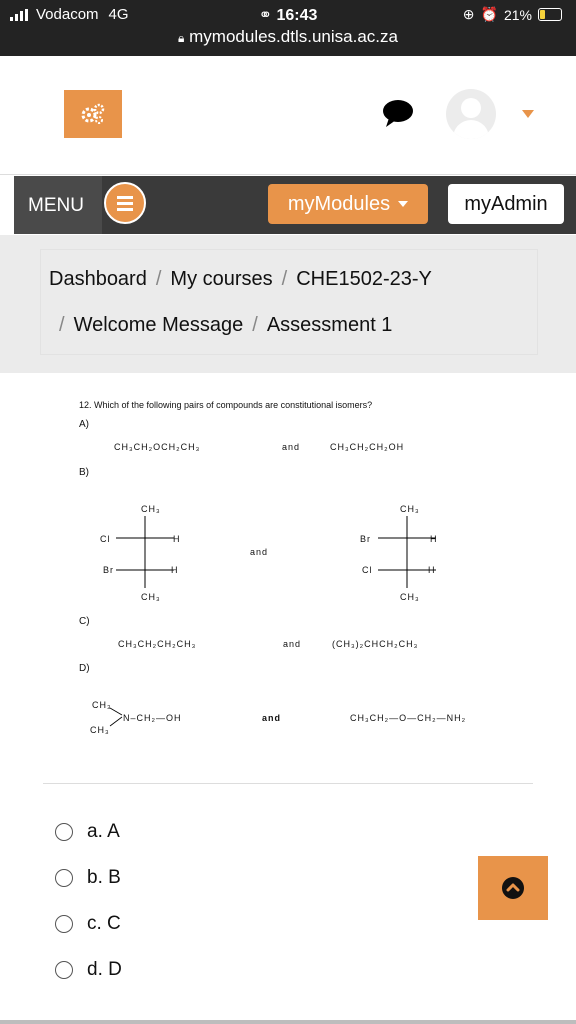 The width and height of the screenshot is (576, 1024). Describe the element at coordinates (292, 644) in the screenshot. I see `and-text-c: and` at that location.